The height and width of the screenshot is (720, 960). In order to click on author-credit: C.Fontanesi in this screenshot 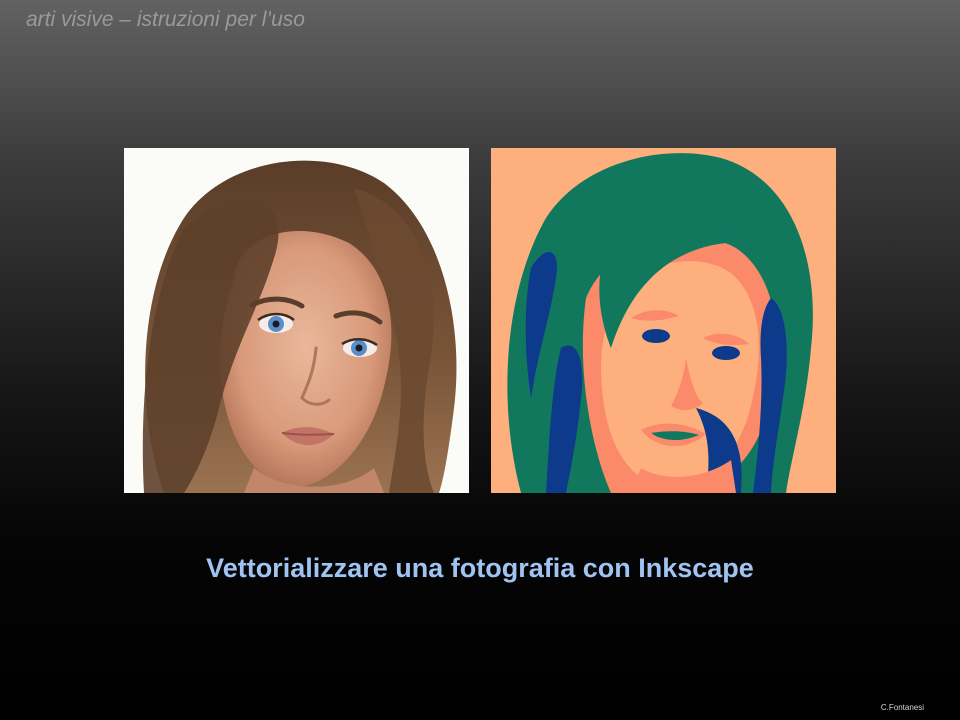, I will do `click(902, 707)`.